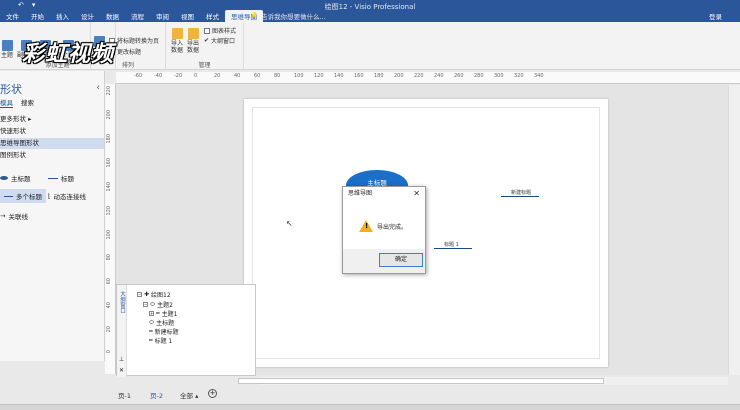 This screenshot has height=410, width=740. What do you see at coordinates (521, 192) in the screenshot?
I see `topic-right-label: 新建标题` at bounding box center [521, 192].